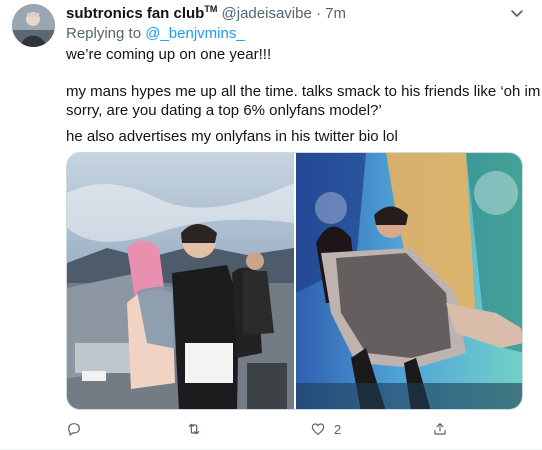  I want to click on reply-icon, so click(74, 429).